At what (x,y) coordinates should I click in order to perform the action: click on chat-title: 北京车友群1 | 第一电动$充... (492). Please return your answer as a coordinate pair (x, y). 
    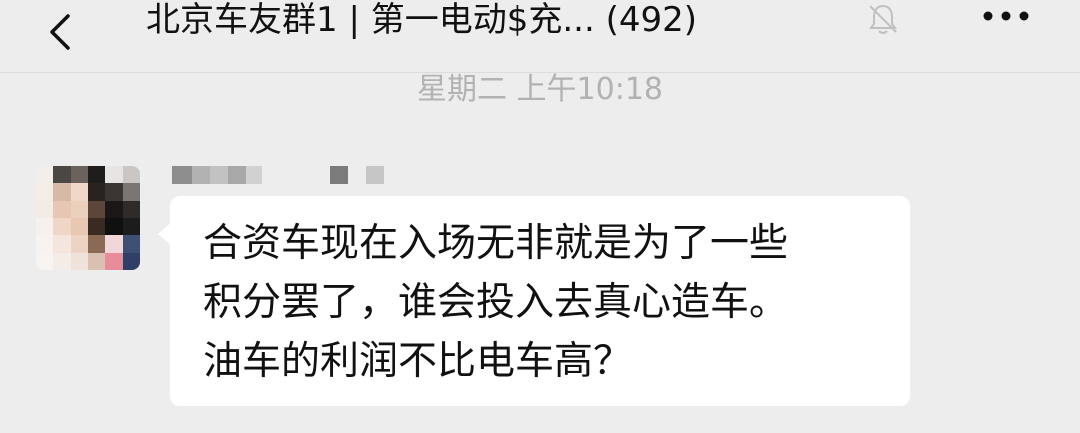
    Looking at the image, I should click on (421, 20).